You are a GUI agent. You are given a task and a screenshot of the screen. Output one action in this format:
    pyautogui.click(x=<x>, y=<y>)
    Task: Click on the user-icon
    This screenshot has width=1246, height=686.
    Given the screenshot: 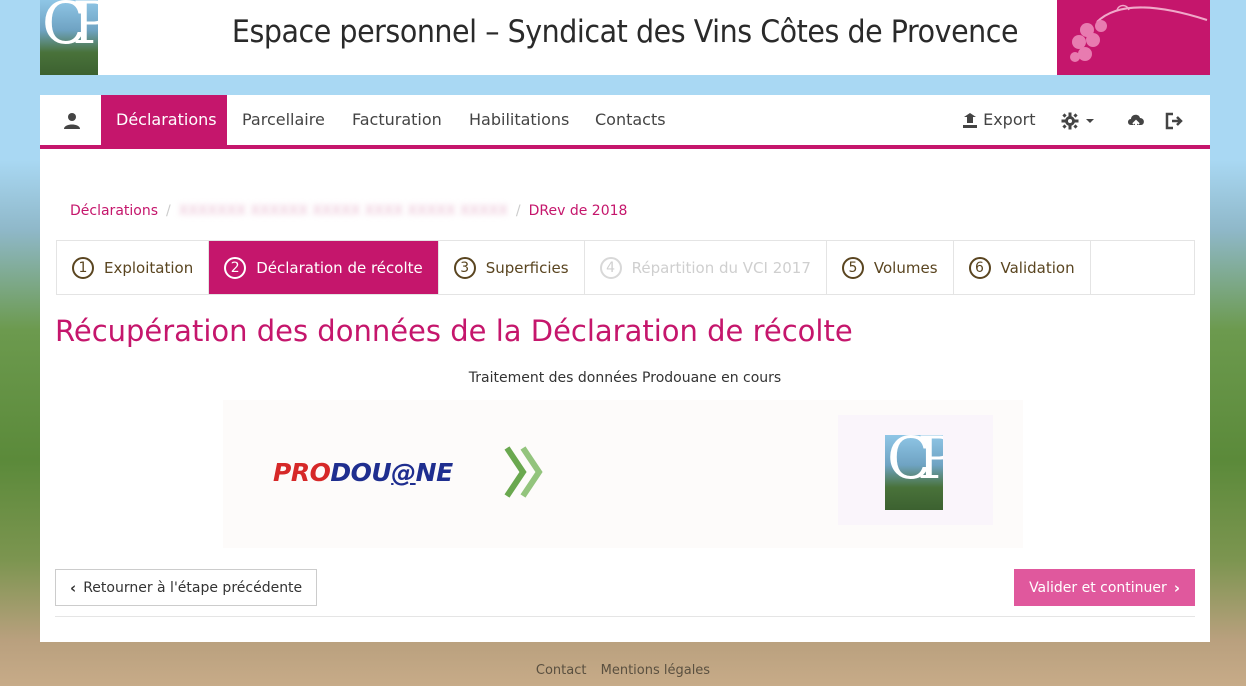 What is the action you would take?
    pyautogui.click(x=72, y=120)
    